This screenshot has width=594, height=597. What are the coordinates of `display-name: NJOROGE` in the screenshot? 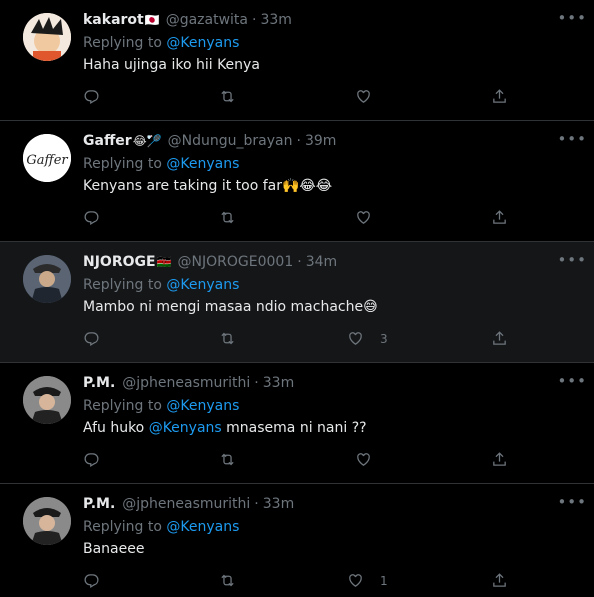 It's located at (119, 262).